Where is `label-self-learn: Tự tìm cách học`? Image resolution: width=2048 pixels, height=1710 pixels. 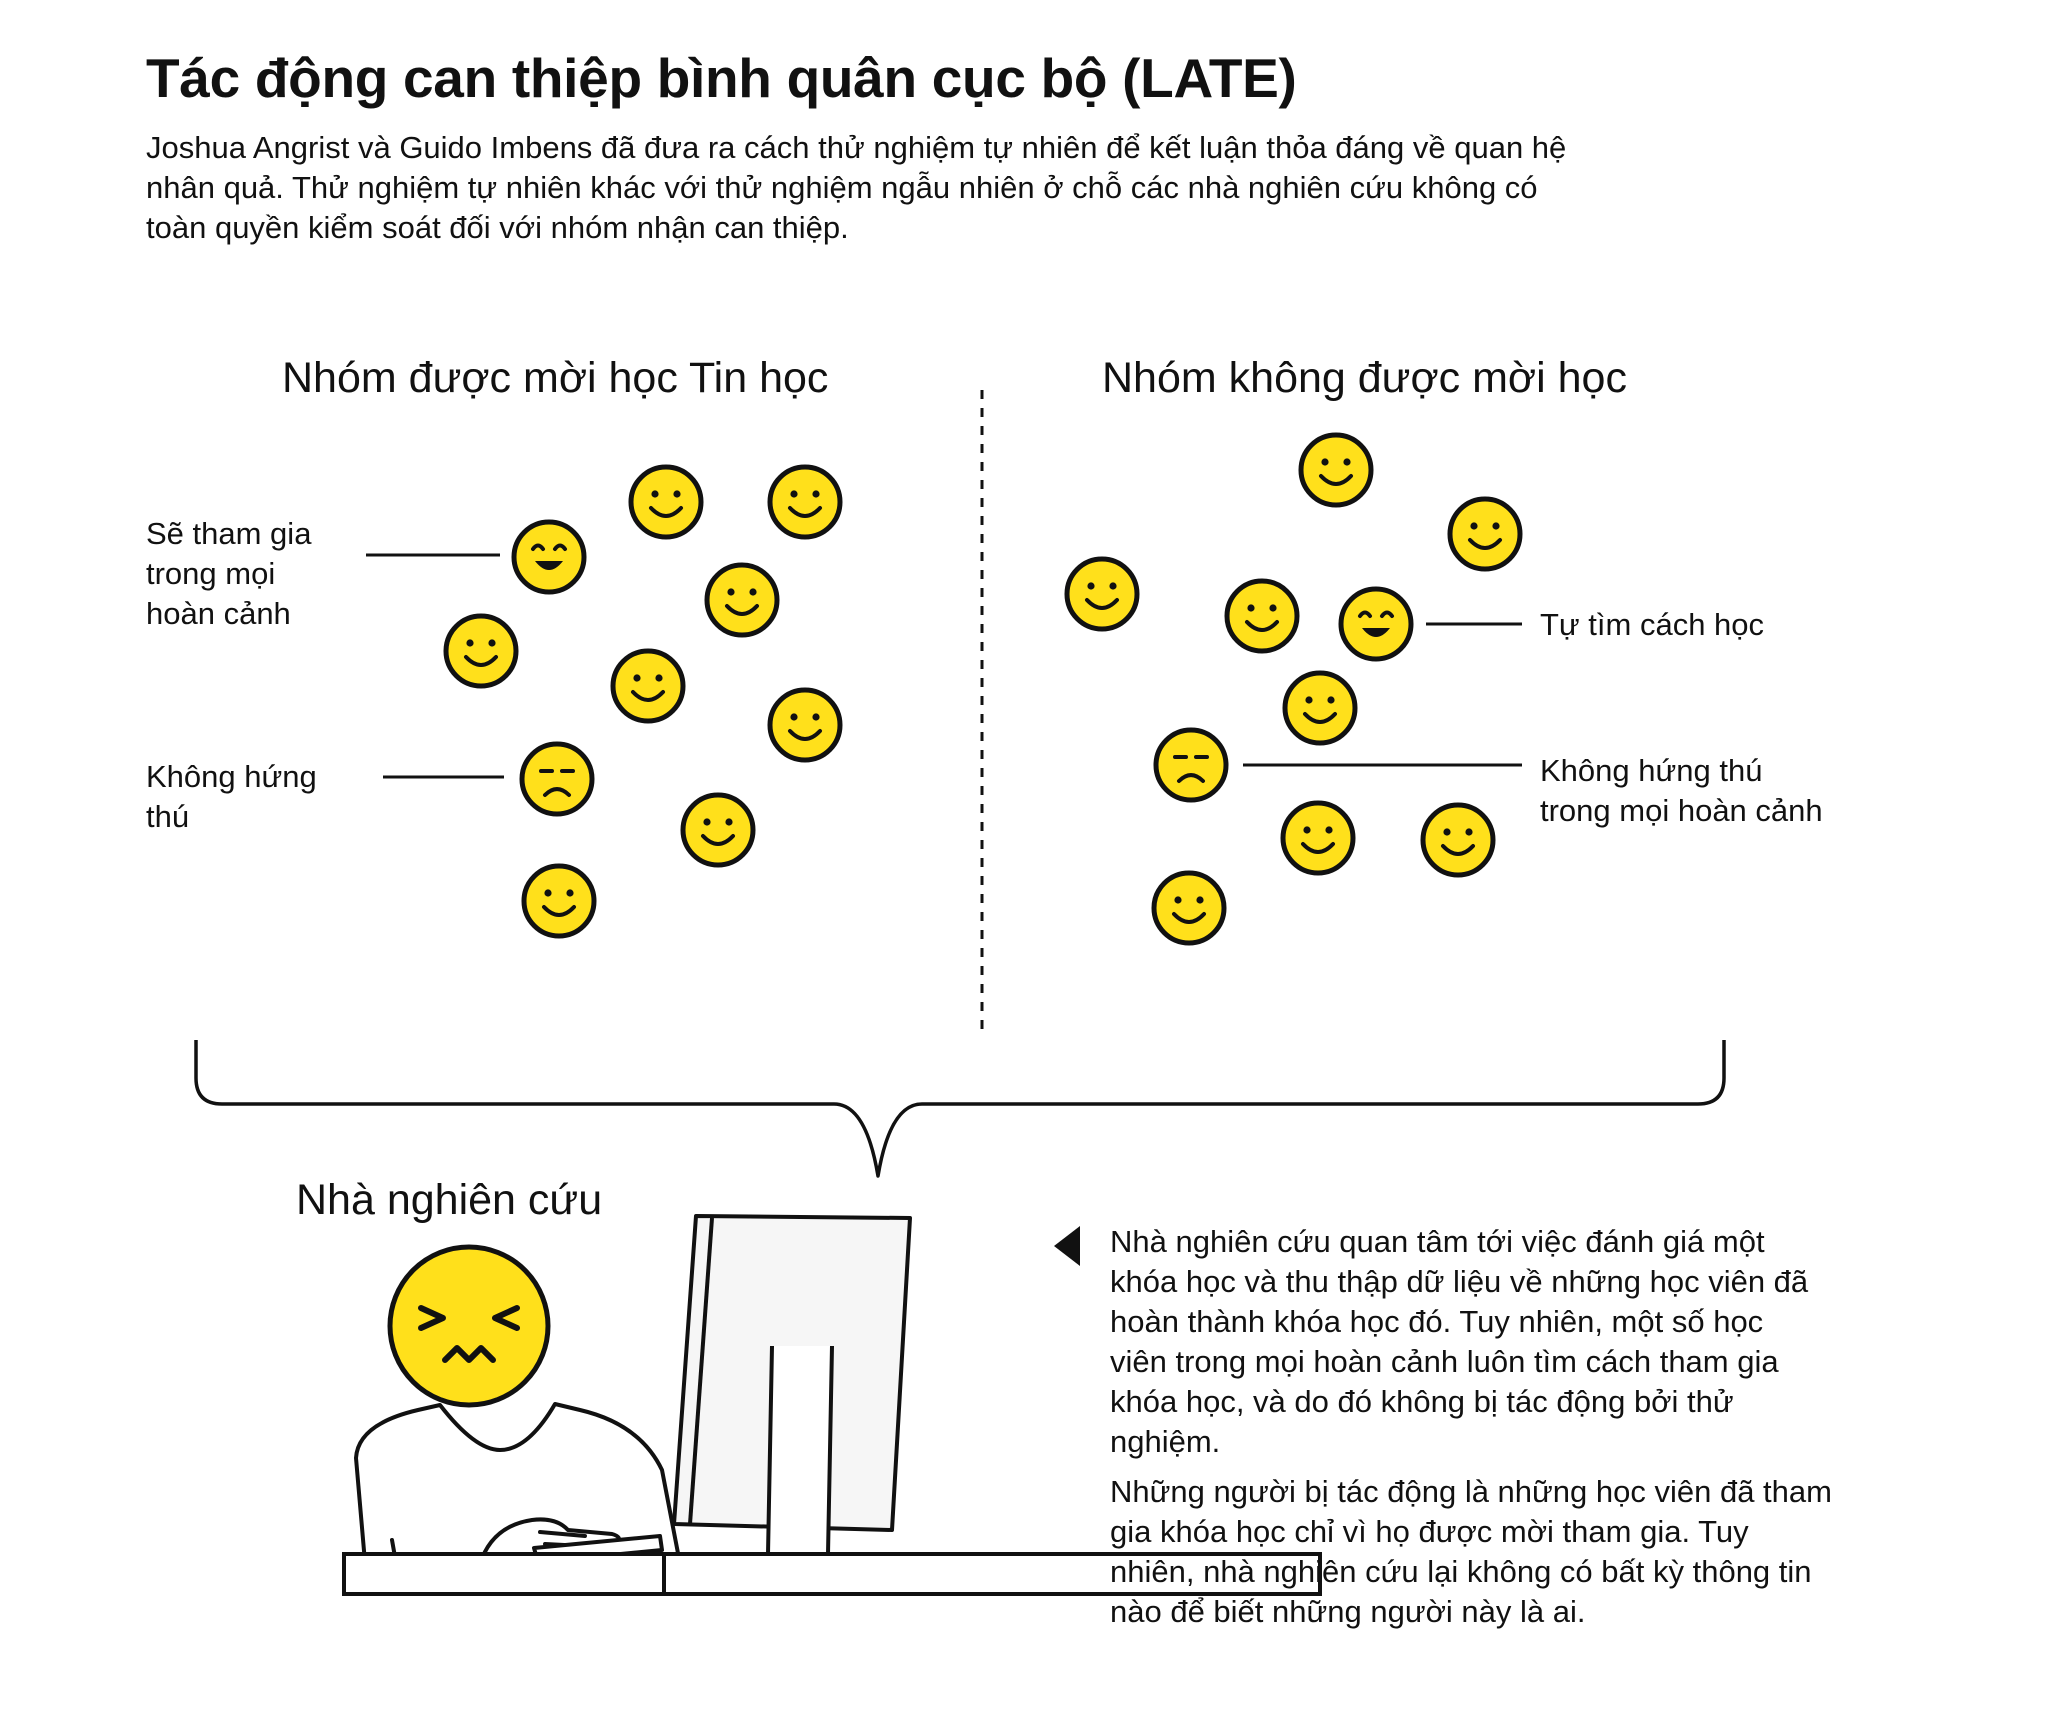
label-self-learn: Tự tìm cách học is located at coordinates (1652, 624).